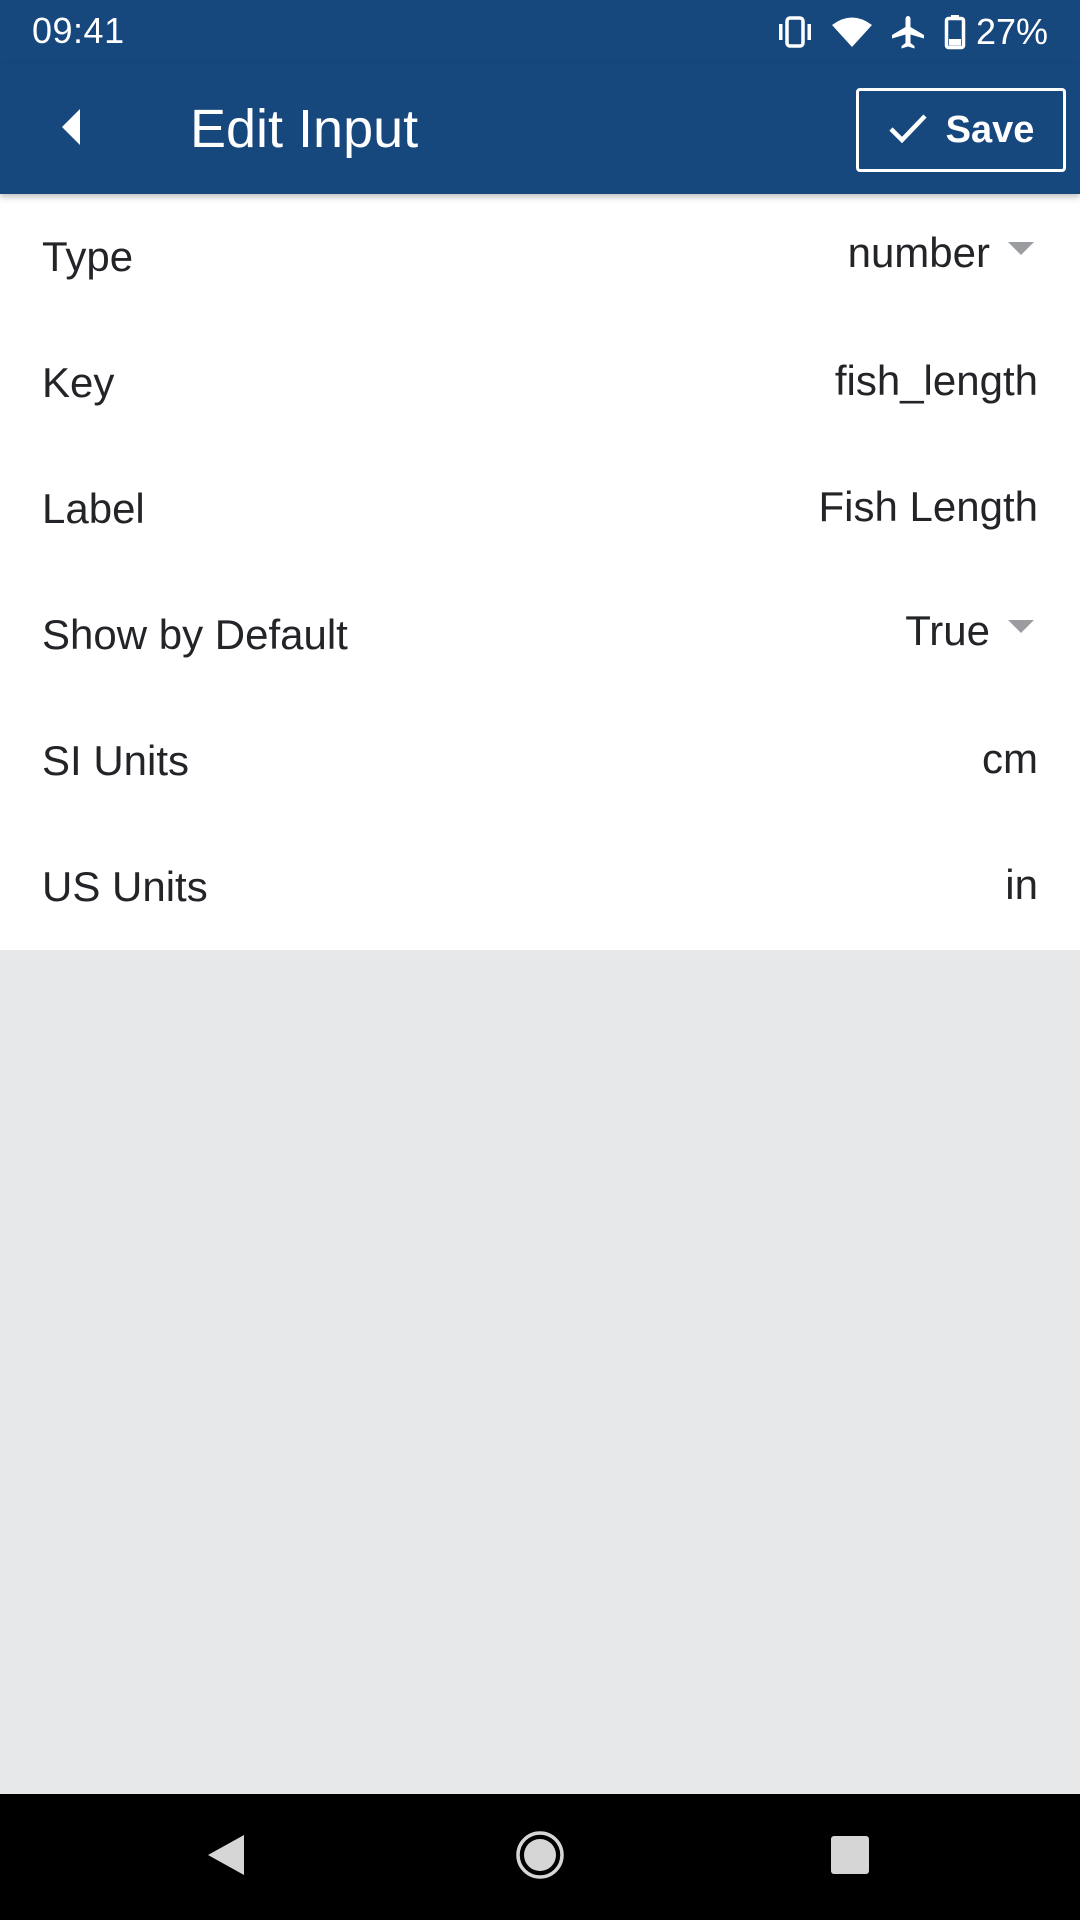 The image size is (1080, 1920). Describe the element at coordinates (116, 760) in the screenshot. I see `si-units-label: SI Units` at that location.